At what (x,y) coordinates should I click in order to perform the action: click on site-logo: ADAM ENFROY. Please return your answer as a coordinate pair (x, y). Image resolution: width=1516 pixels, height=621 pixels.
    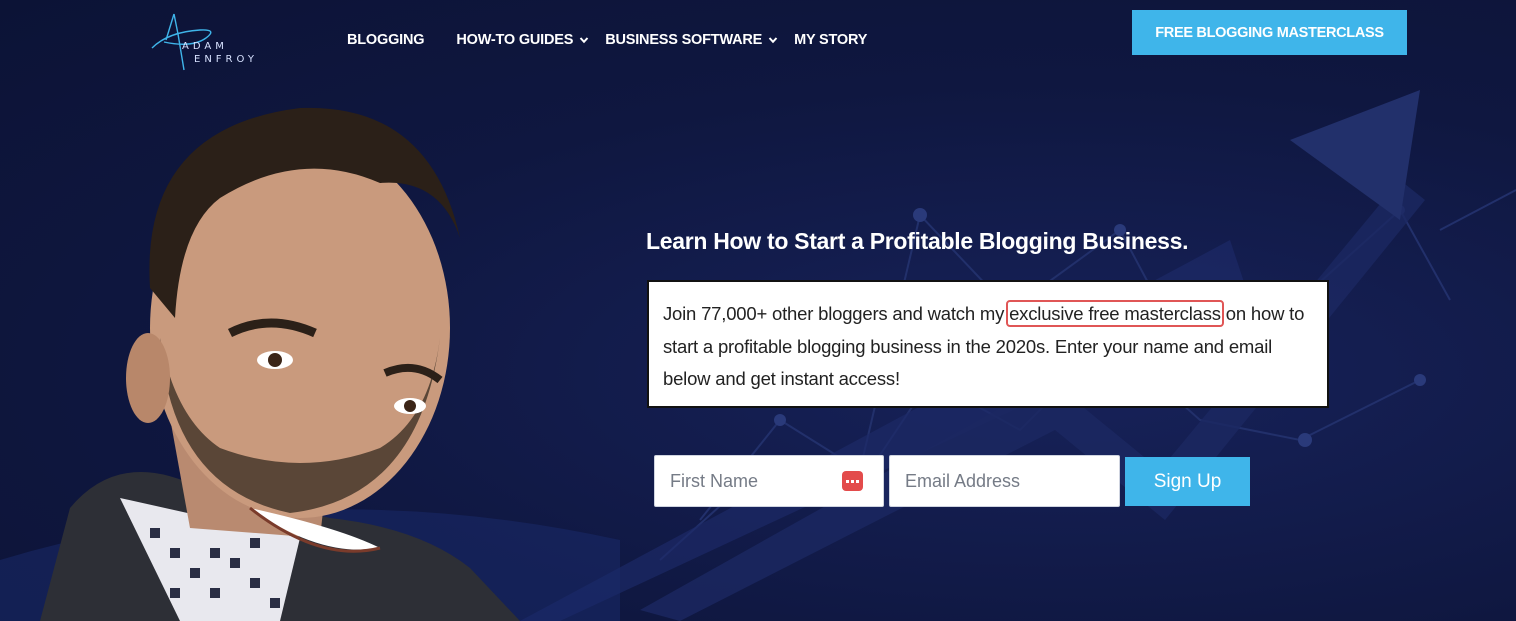
    Looking at the image, I should click on (213, 42).